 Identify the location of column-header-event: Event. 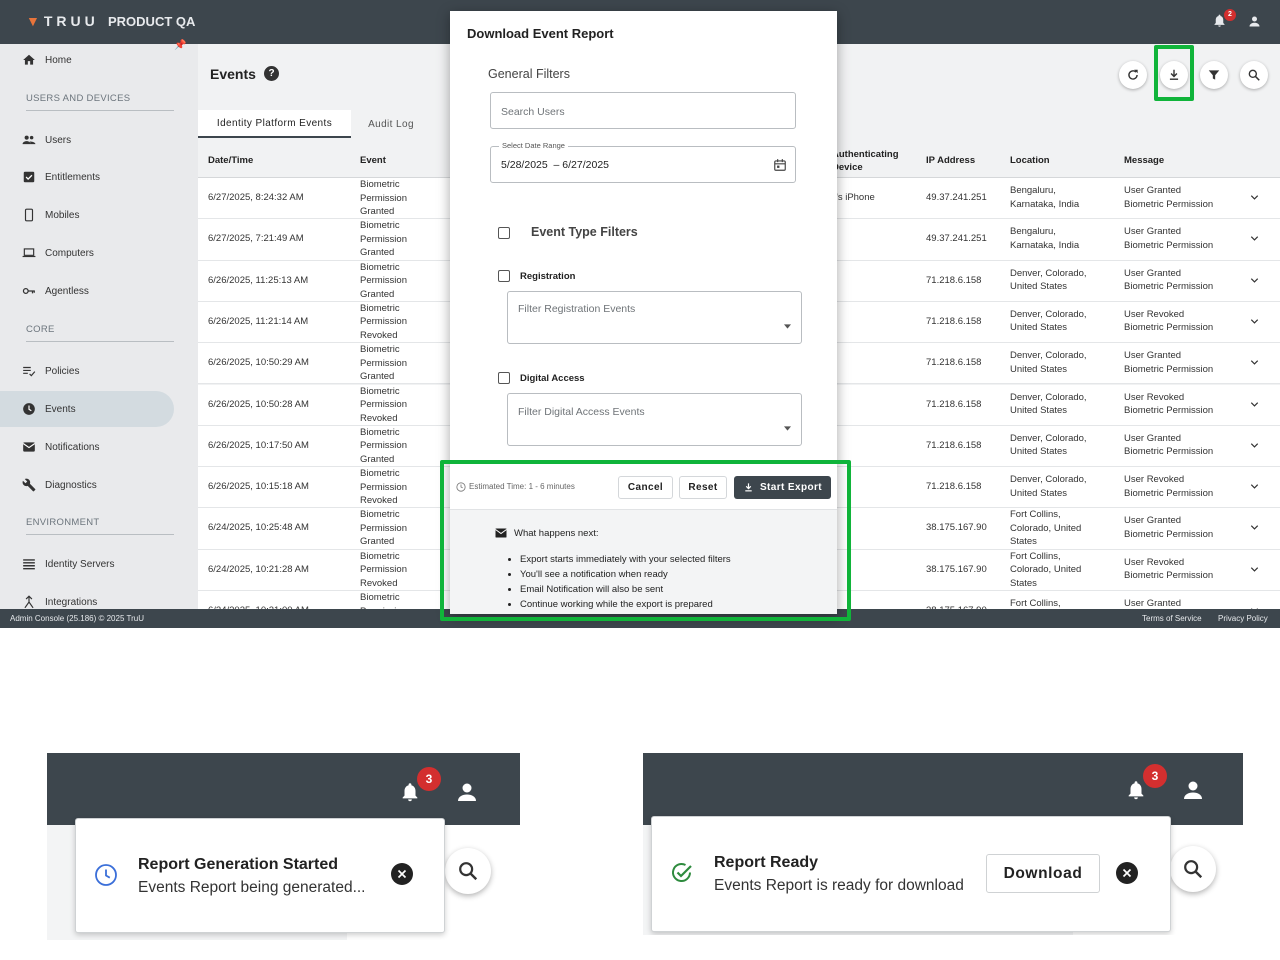
(373, 160).